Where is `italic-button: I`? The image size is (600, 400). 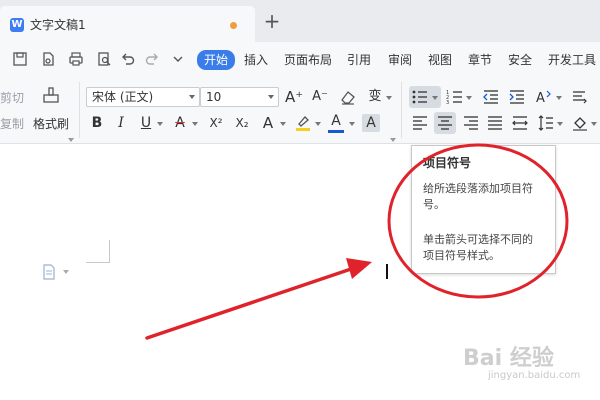
italic-button: I is located at coordinates (121, 123).